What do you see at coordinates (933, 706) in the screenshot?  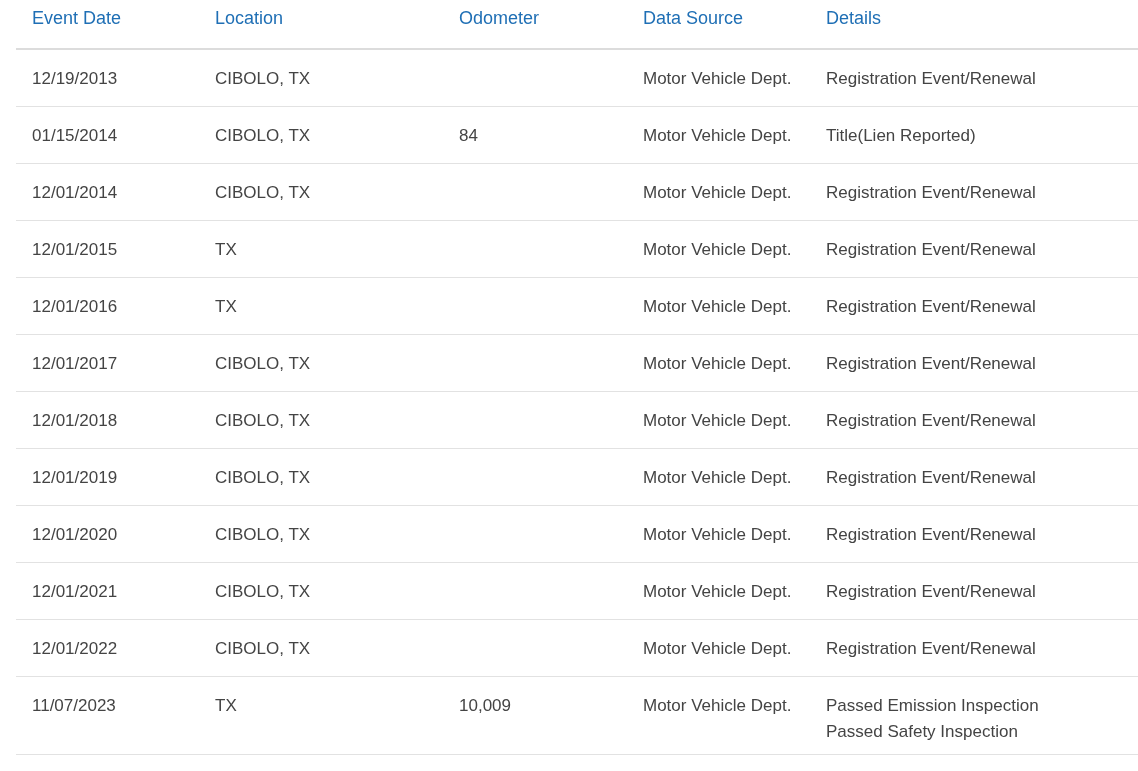 I see `details-cell-text: Passed Emission Inspection` at bounding box center [933, 706].